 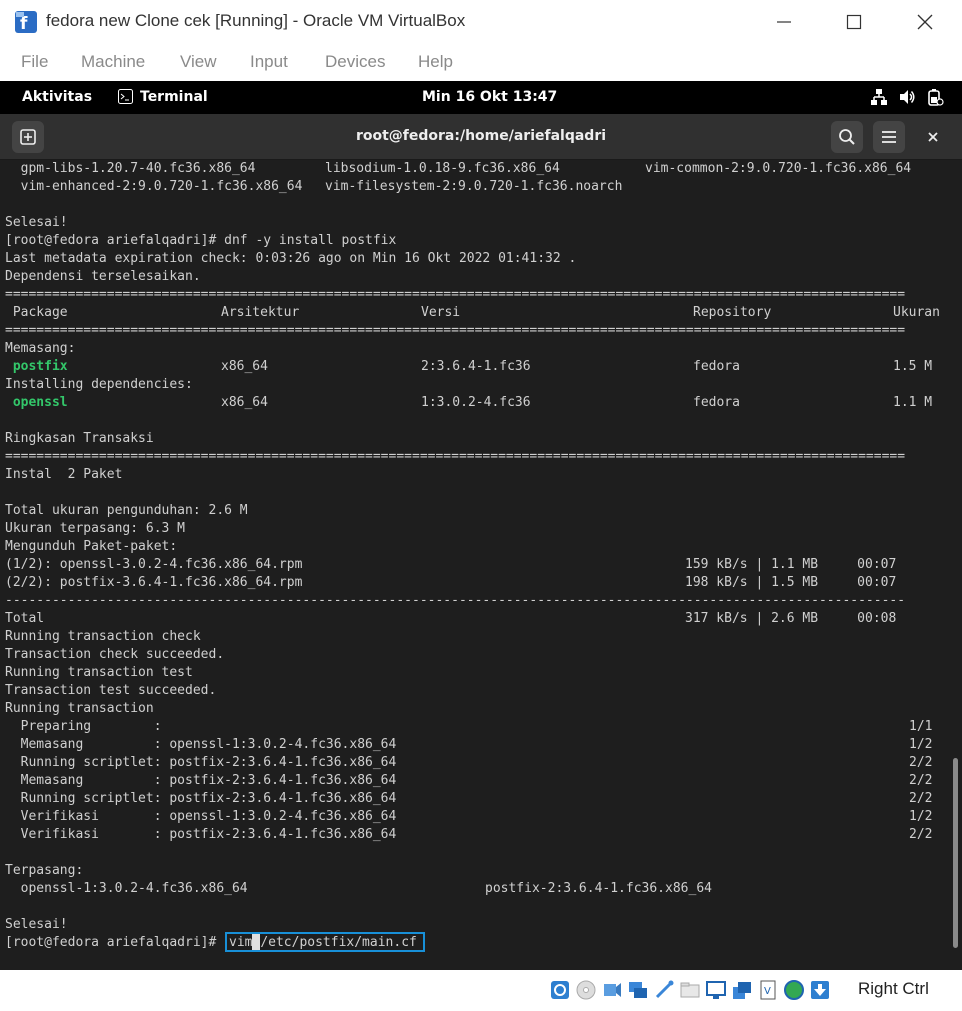 I want to click on shell-prompt: [root@fedora ariefalqadri]#, so click(x=115, y=942).